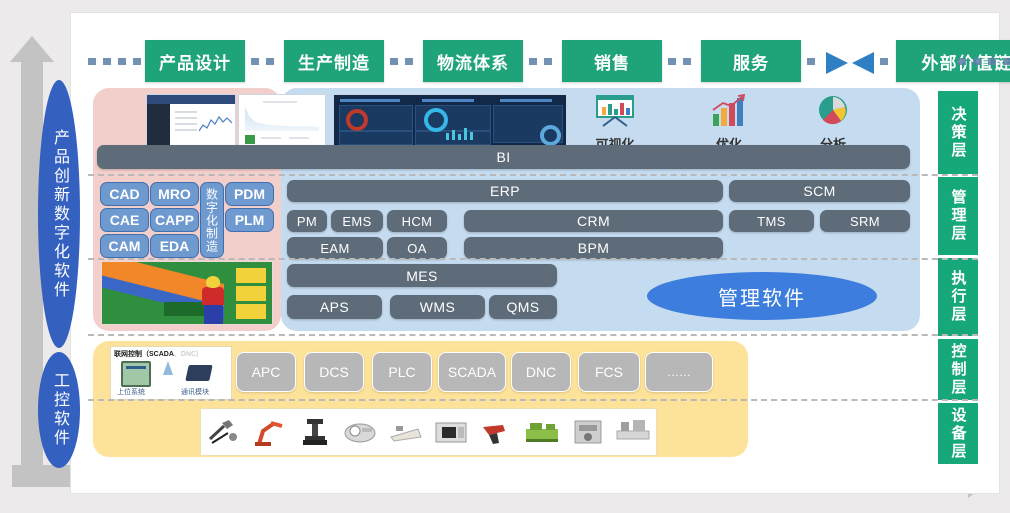 Image resolution: width=1010 pixels, height=513 pixels. Describe the element at coordinates (588, 432) in the screenshot. I see `equipment-lathe-icon` at that location.